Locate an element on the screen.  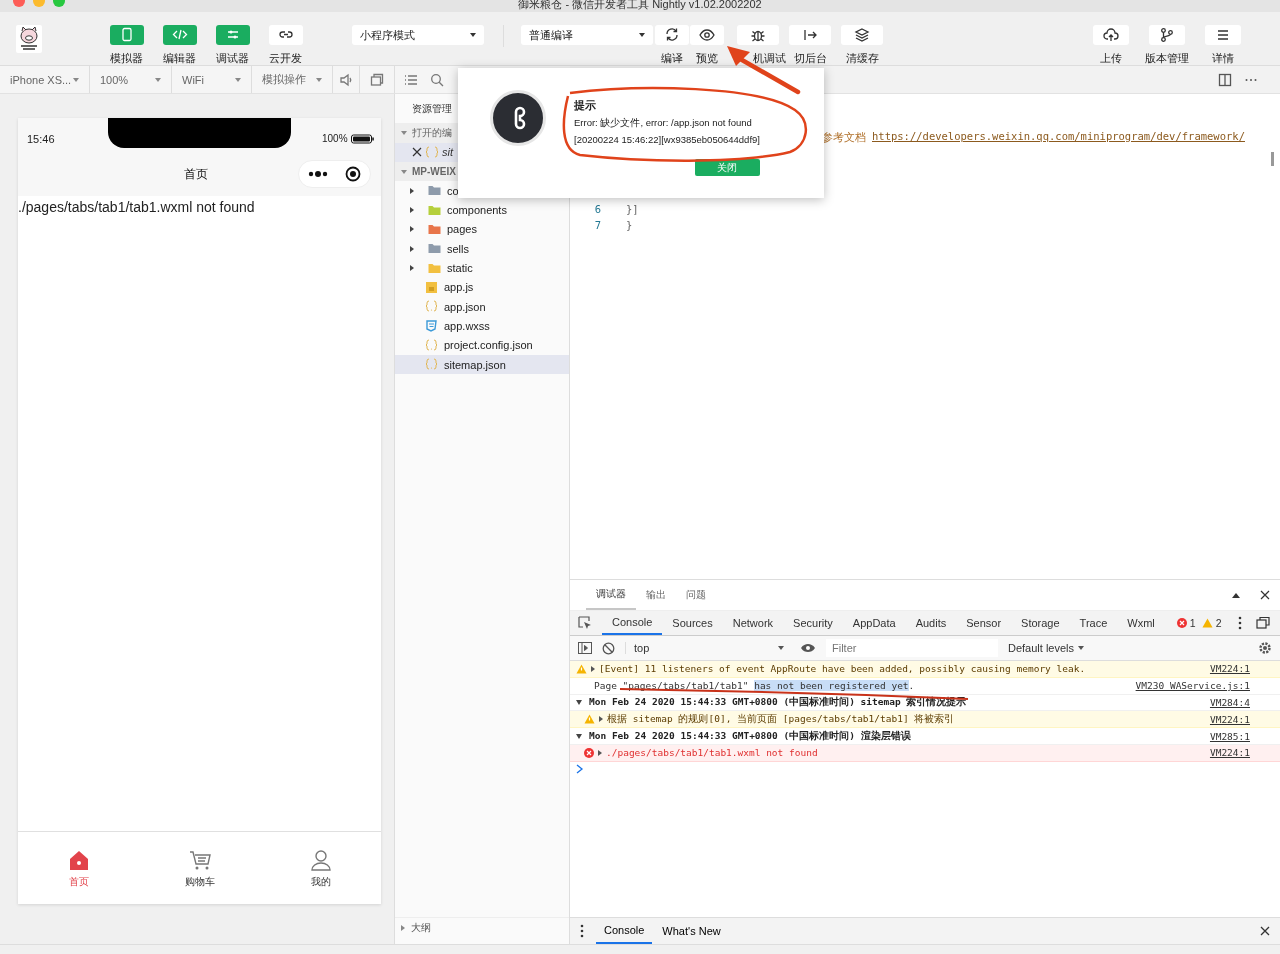
switch-icon is located at coordinates (810, 35).